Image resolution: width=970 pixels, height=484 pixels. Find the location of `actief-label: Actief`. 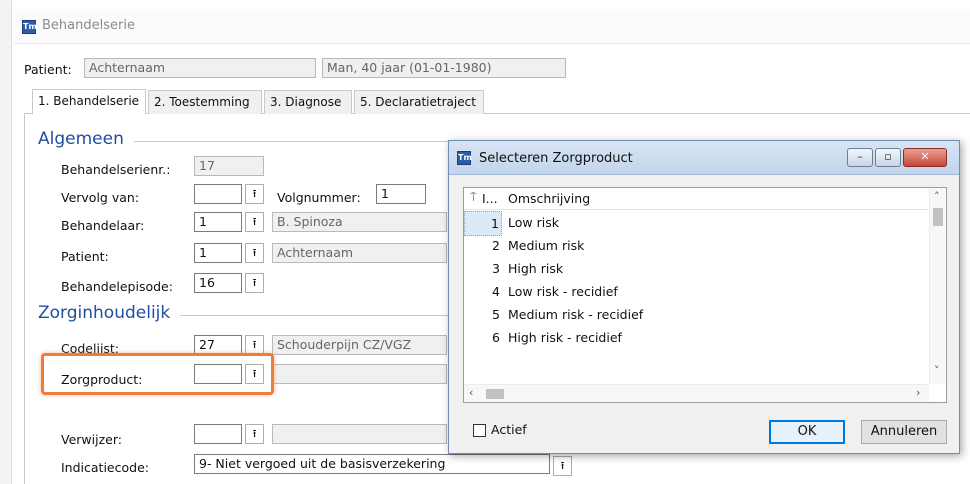

actief-label: Actief is located at coordinates (509, 429).